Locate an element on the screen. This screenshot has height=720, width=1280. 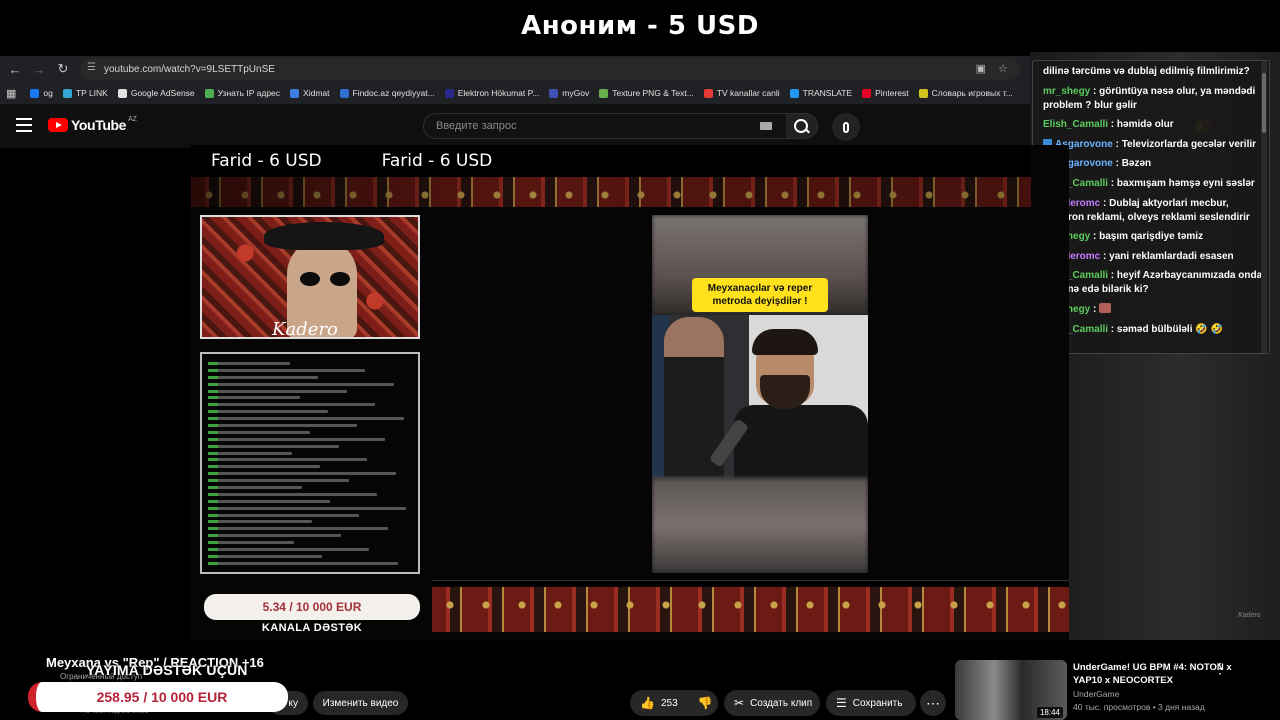
recommended-channel: UnderGame is located at coordinates (1096, 694).